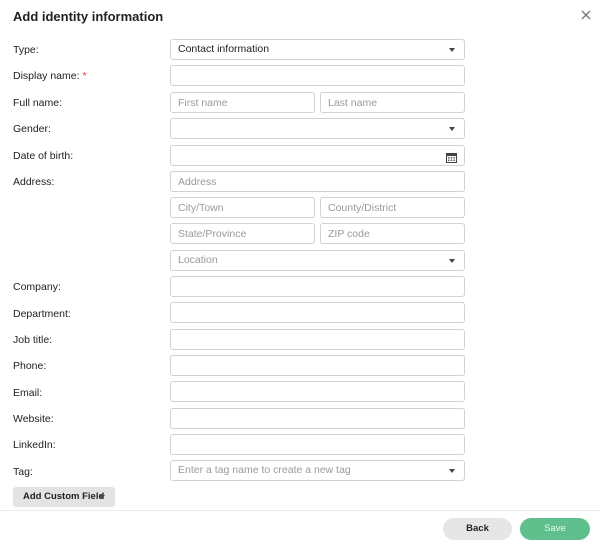  Describe the element at coordinates (555, 529) in the screenshot. I see `save-button: Save` at that location.